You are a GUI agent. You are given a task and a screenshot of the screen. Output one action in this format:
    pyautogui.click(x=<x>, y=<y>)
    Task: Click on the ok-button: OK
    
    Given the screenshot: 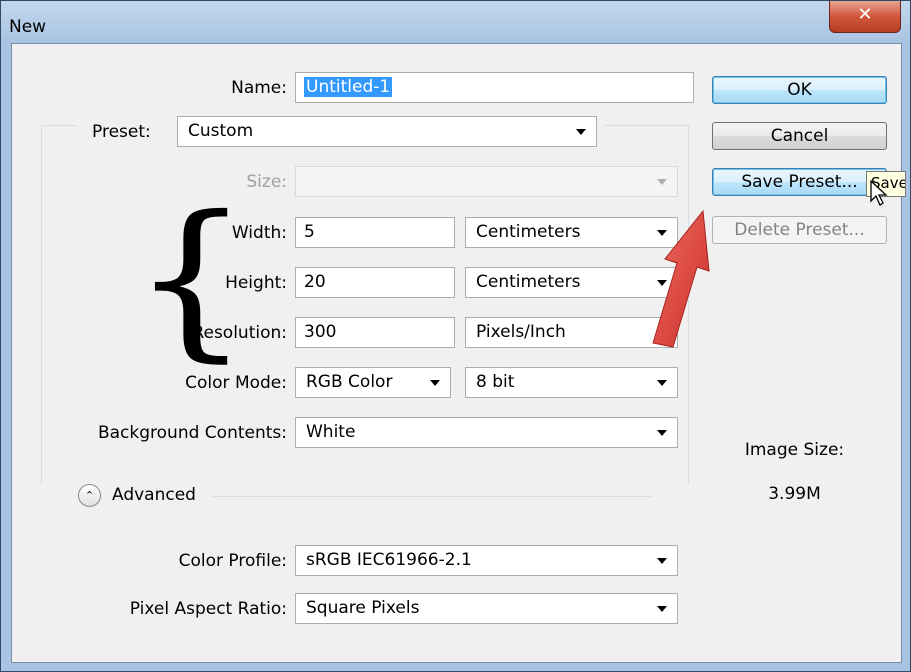 What is the action you would take?
    pyautogui.click(x=799, y=90)
    